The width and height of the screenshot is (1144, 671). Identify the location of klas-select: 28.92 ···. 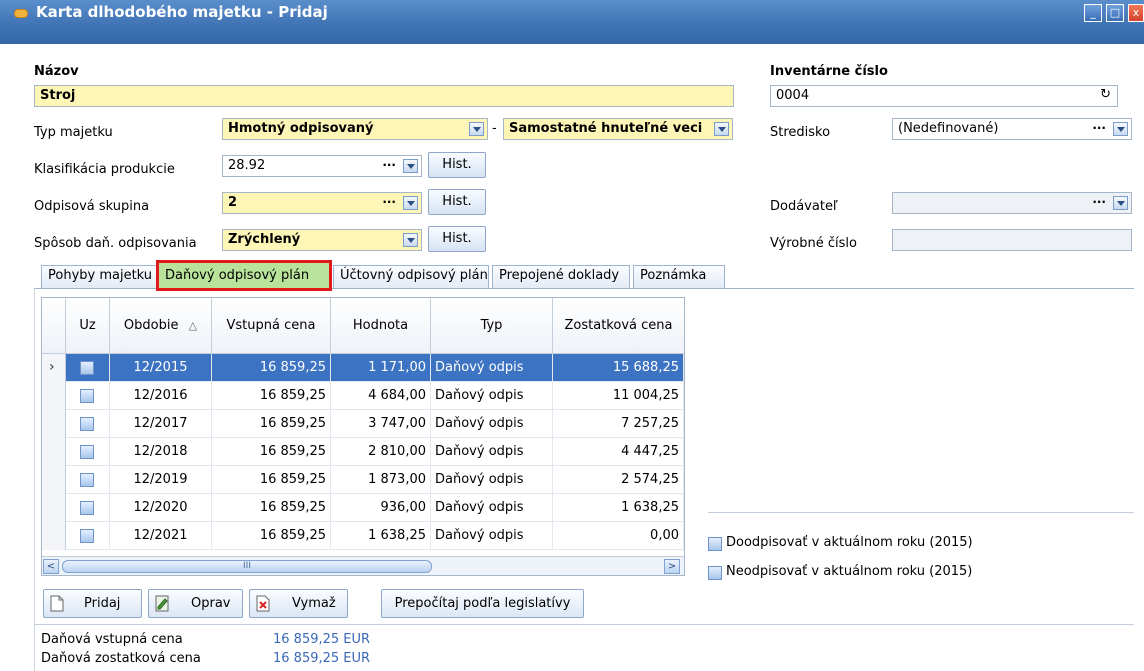
(322, 166).